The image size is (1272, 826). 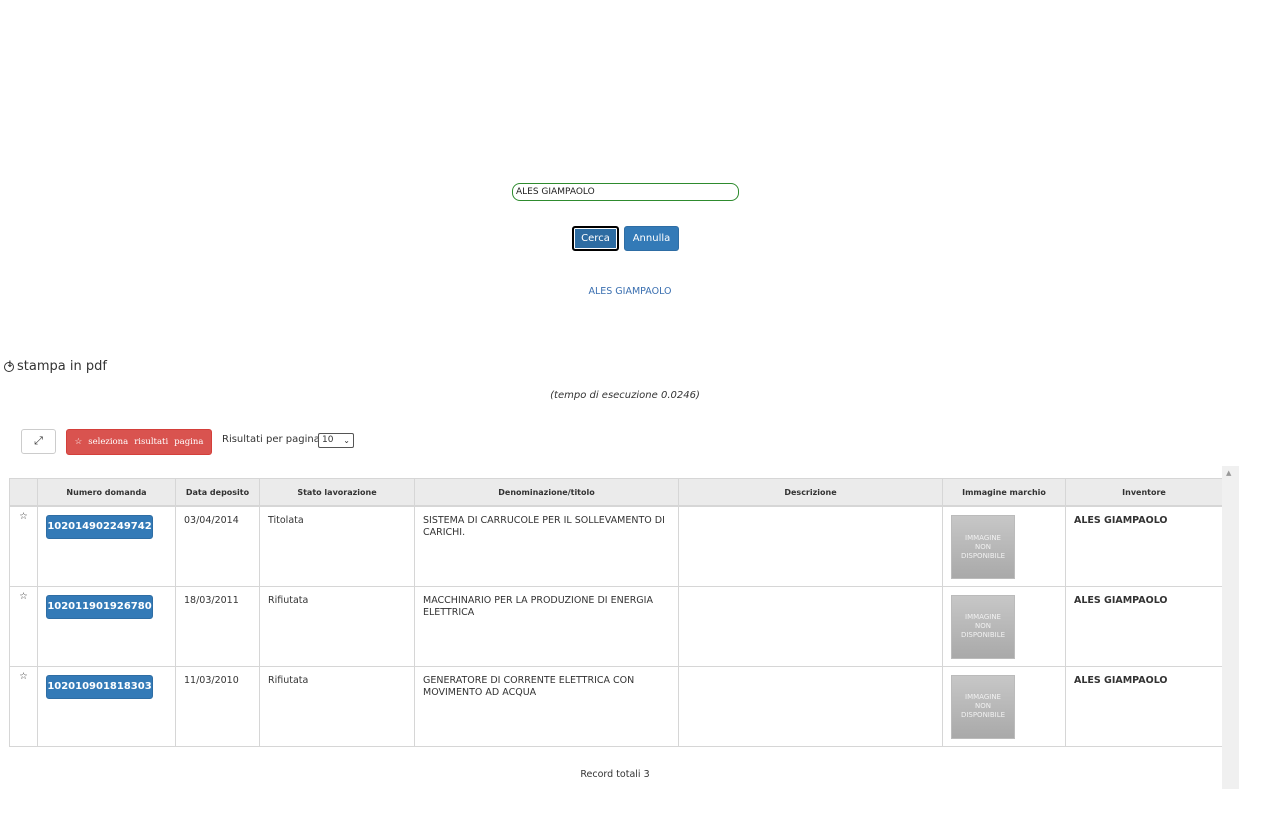 What do you see at coordinates (625, 395) in the screenshot?
I see `execution-time: (tempo di esecuzione 0.0246)` at bounding box center [625, 395].